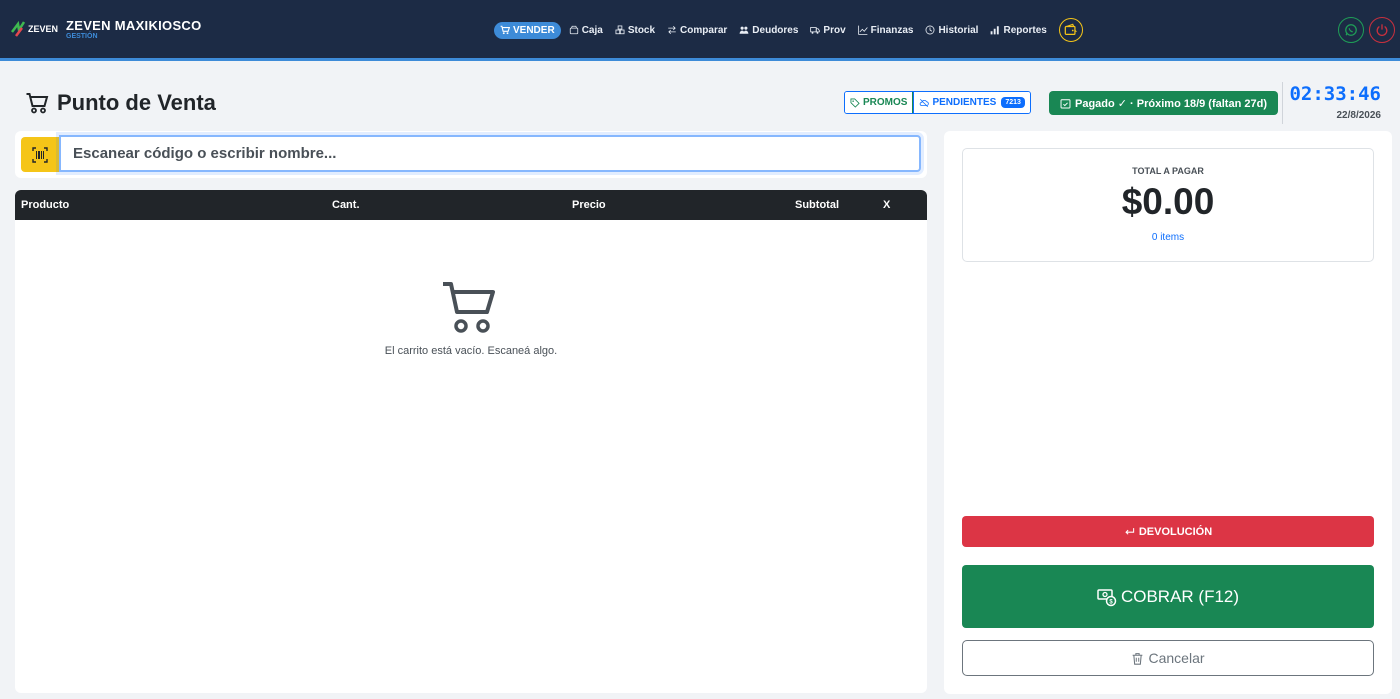 The height and width of the screenshot is (699, 1400). I want to click on devolucion-button: DEVOLUCIÓN, so click(1168, 531).